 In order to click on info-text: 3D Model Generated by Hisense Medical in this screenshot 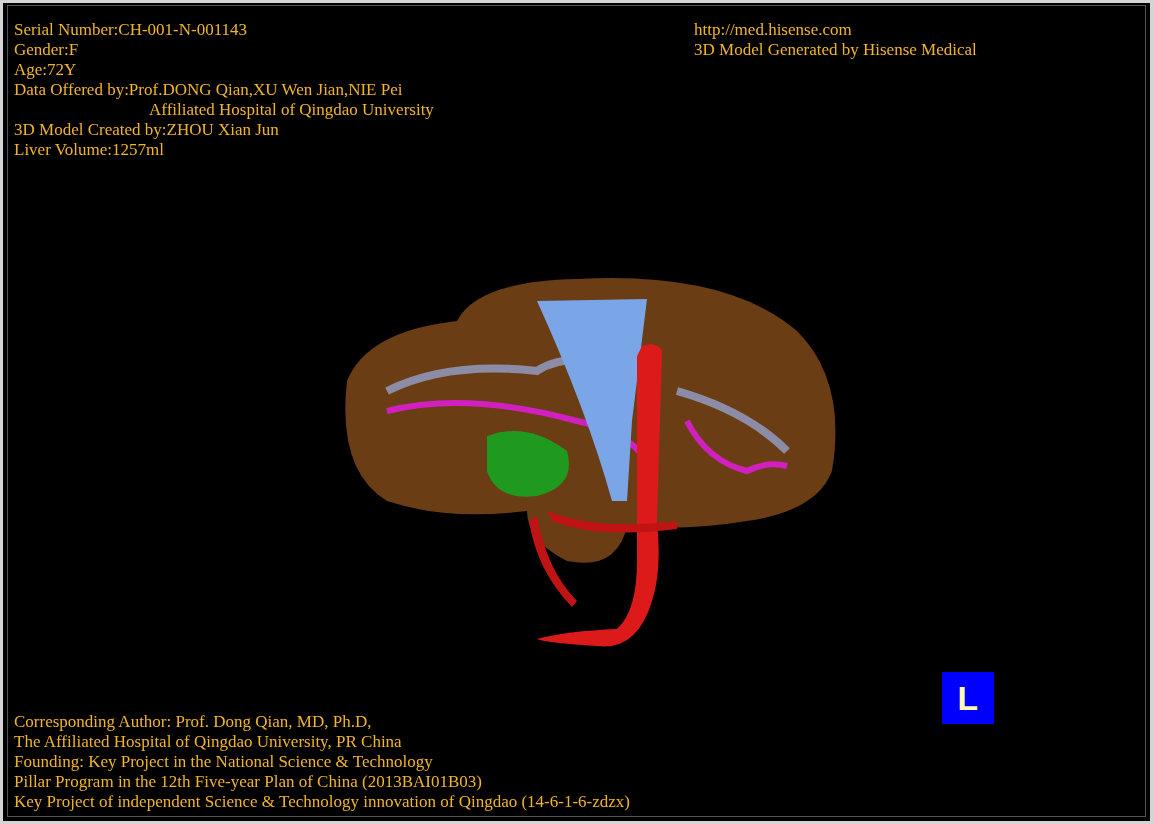, I will do `click(835, 50)`.